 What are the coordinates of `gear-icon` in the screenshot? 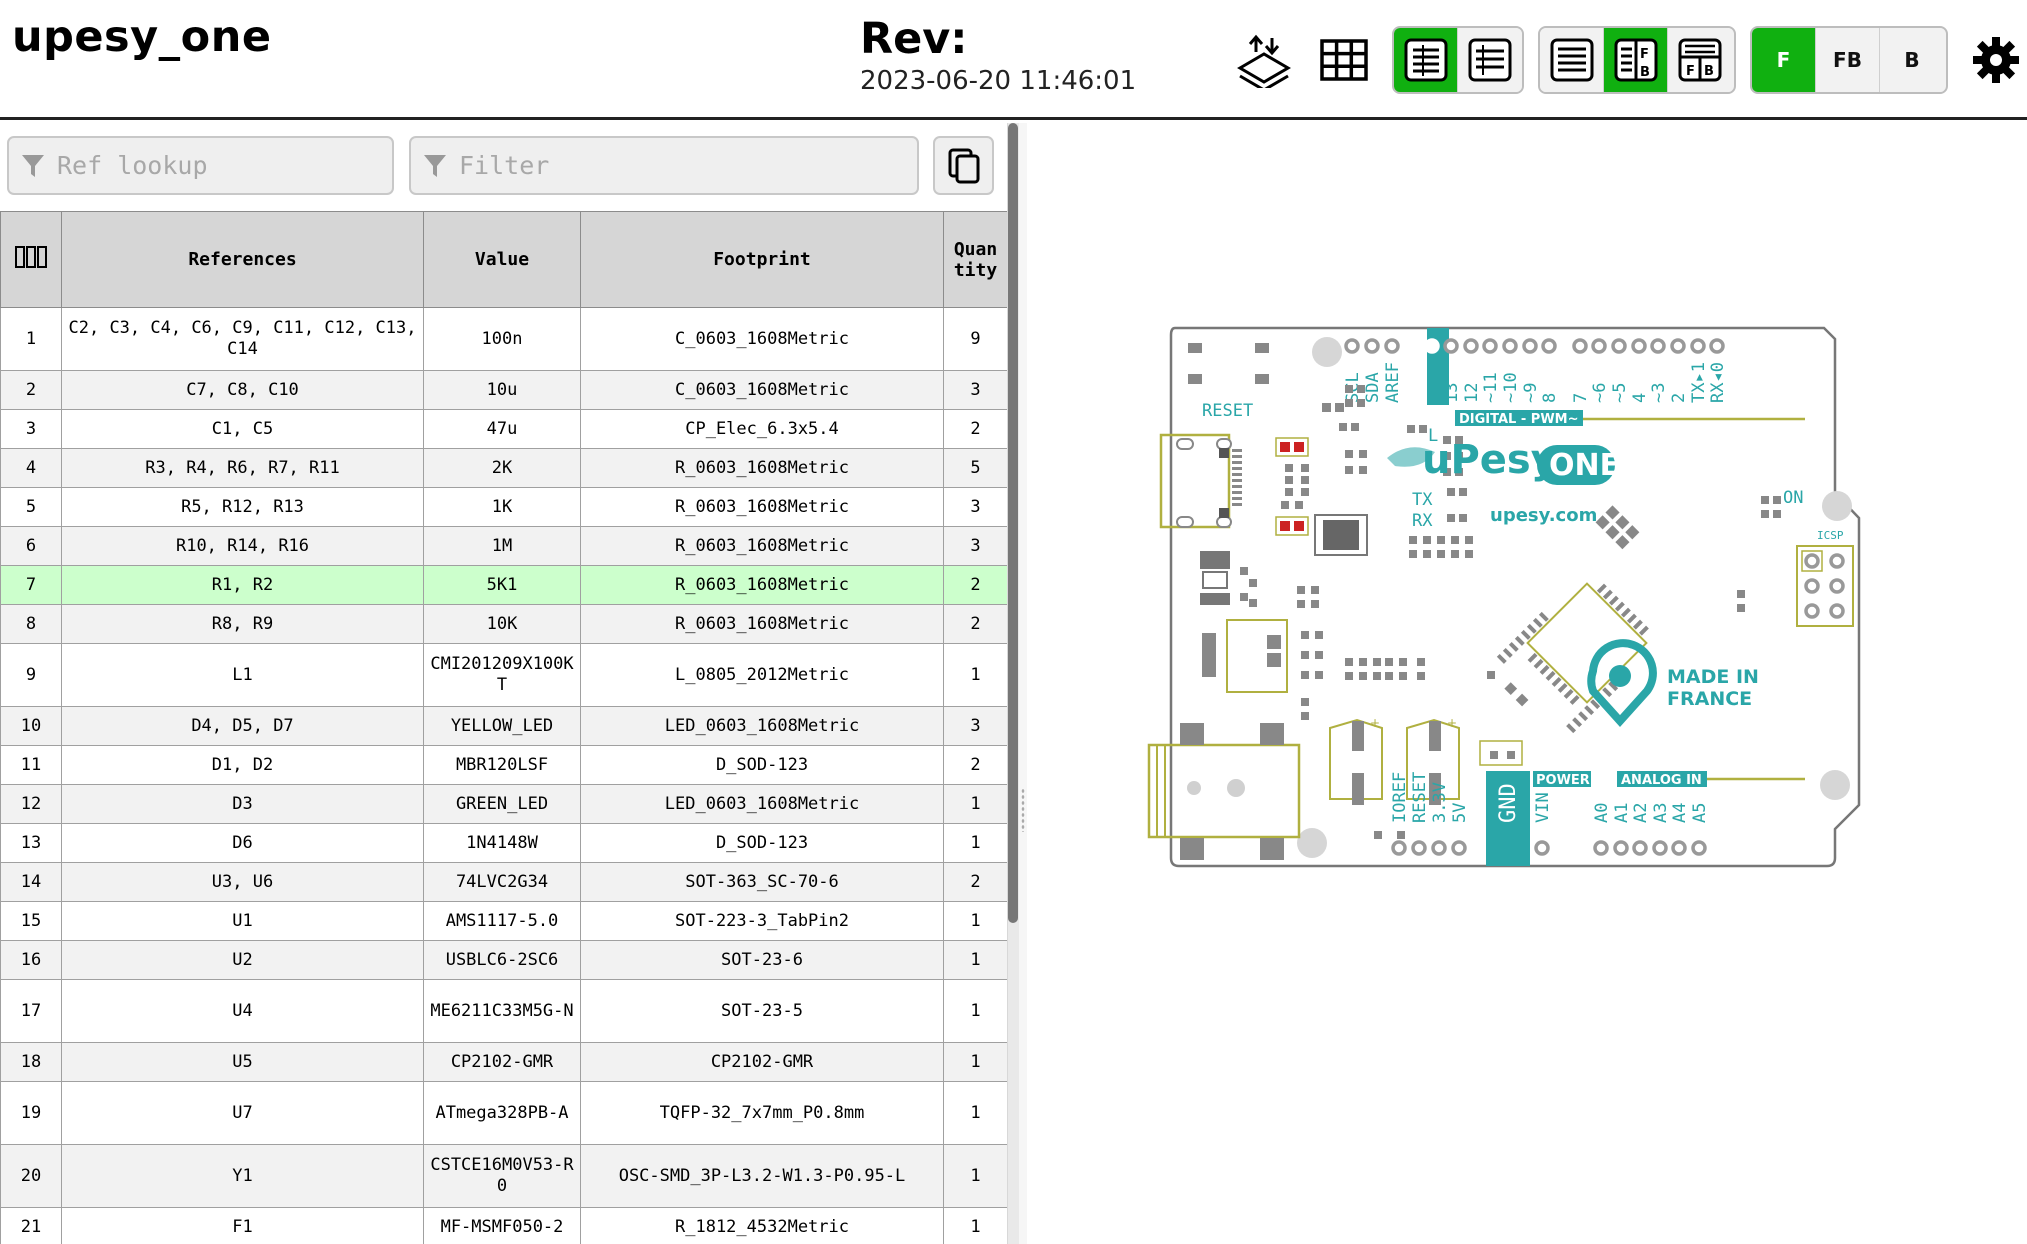 It's located at (1995, 60).